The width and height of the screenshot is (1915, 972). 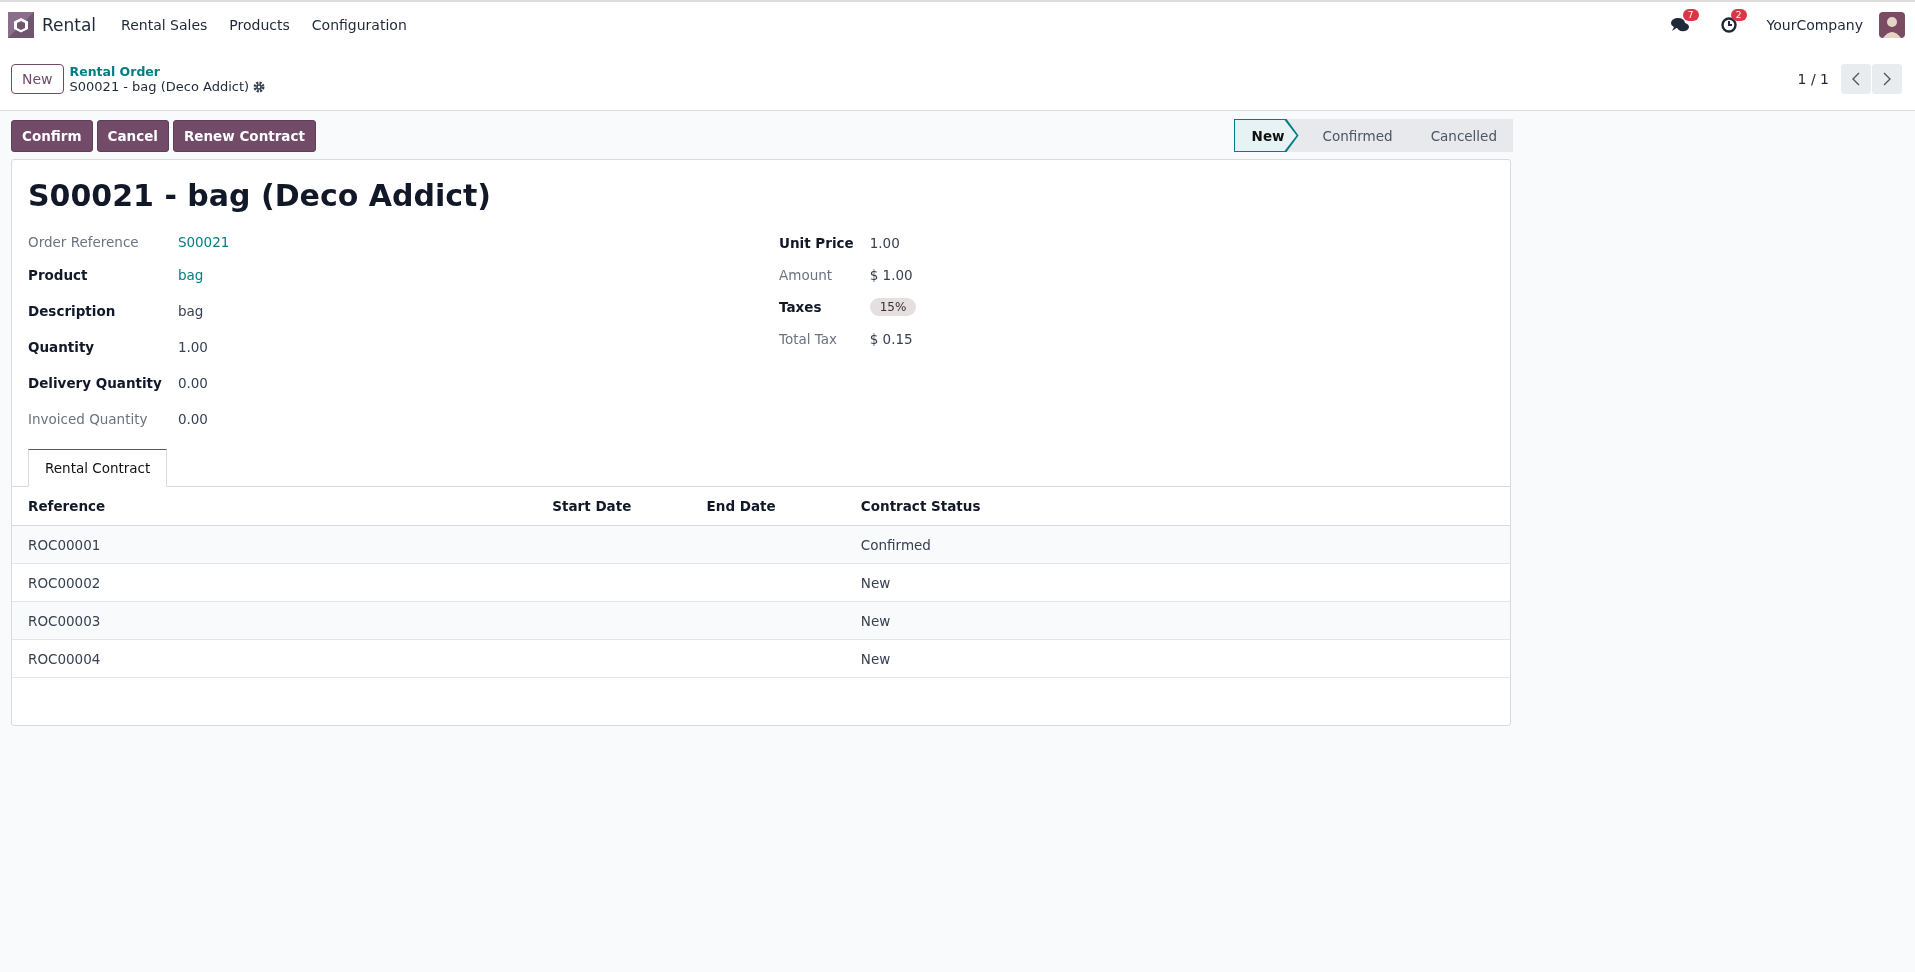 I want to click on field-label: Taxes, so click(x=801, y=307).